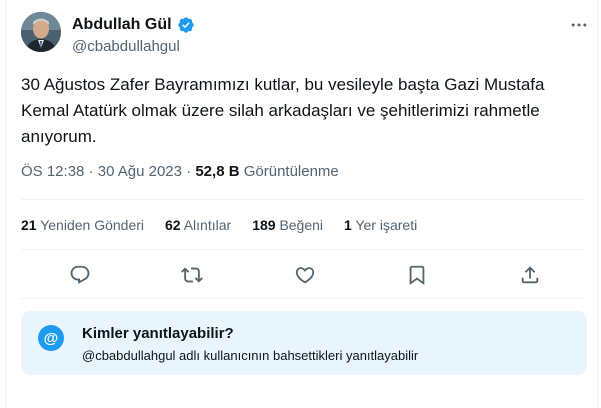  I want to click on author-name: Abdullah Gül, so click(122, 25).